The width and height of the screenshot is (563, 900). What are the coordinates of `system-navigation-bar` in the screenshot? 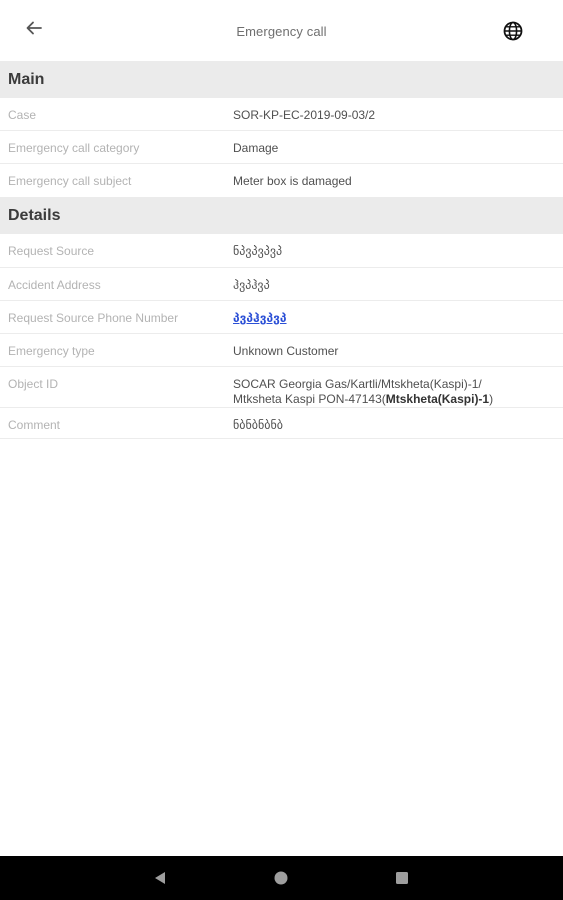 It's located at (281, 878).